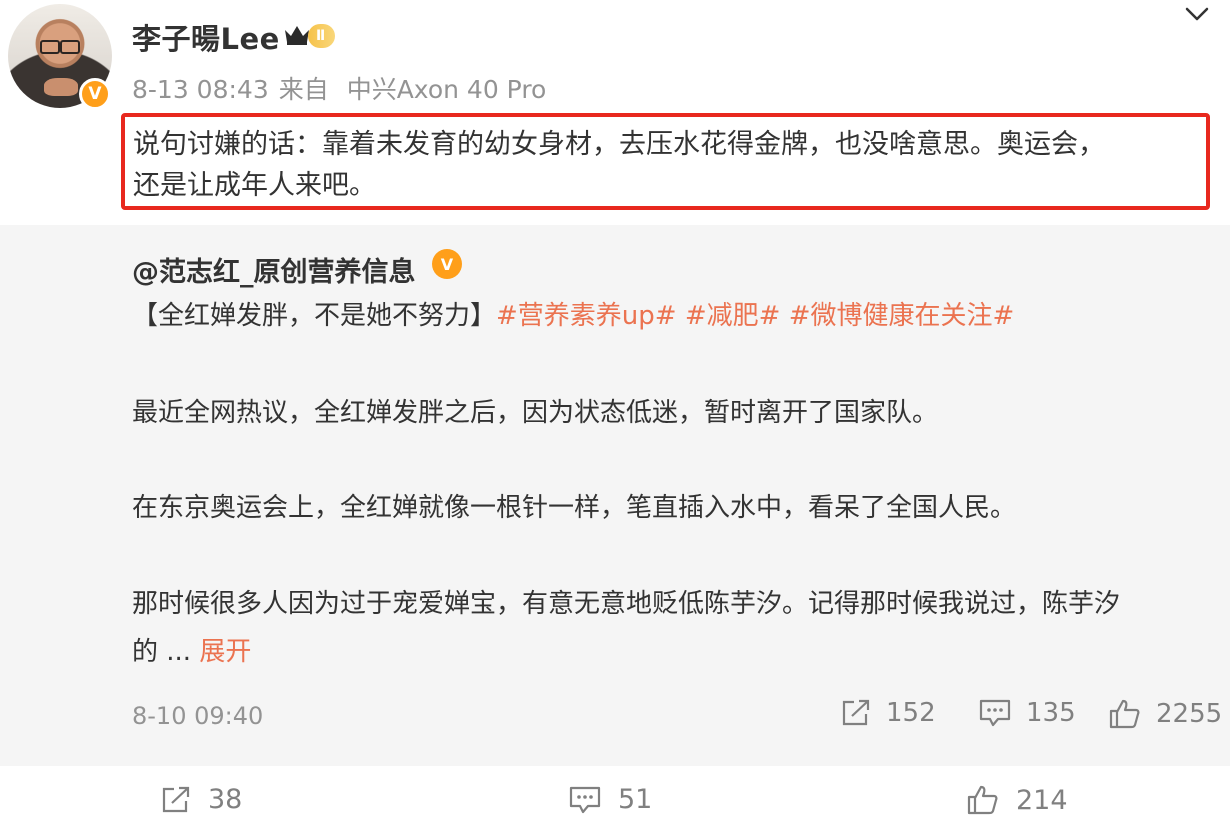  I want to click on repost-title: 【全红婵发胖，不是她不努力】, so click(314, 316).